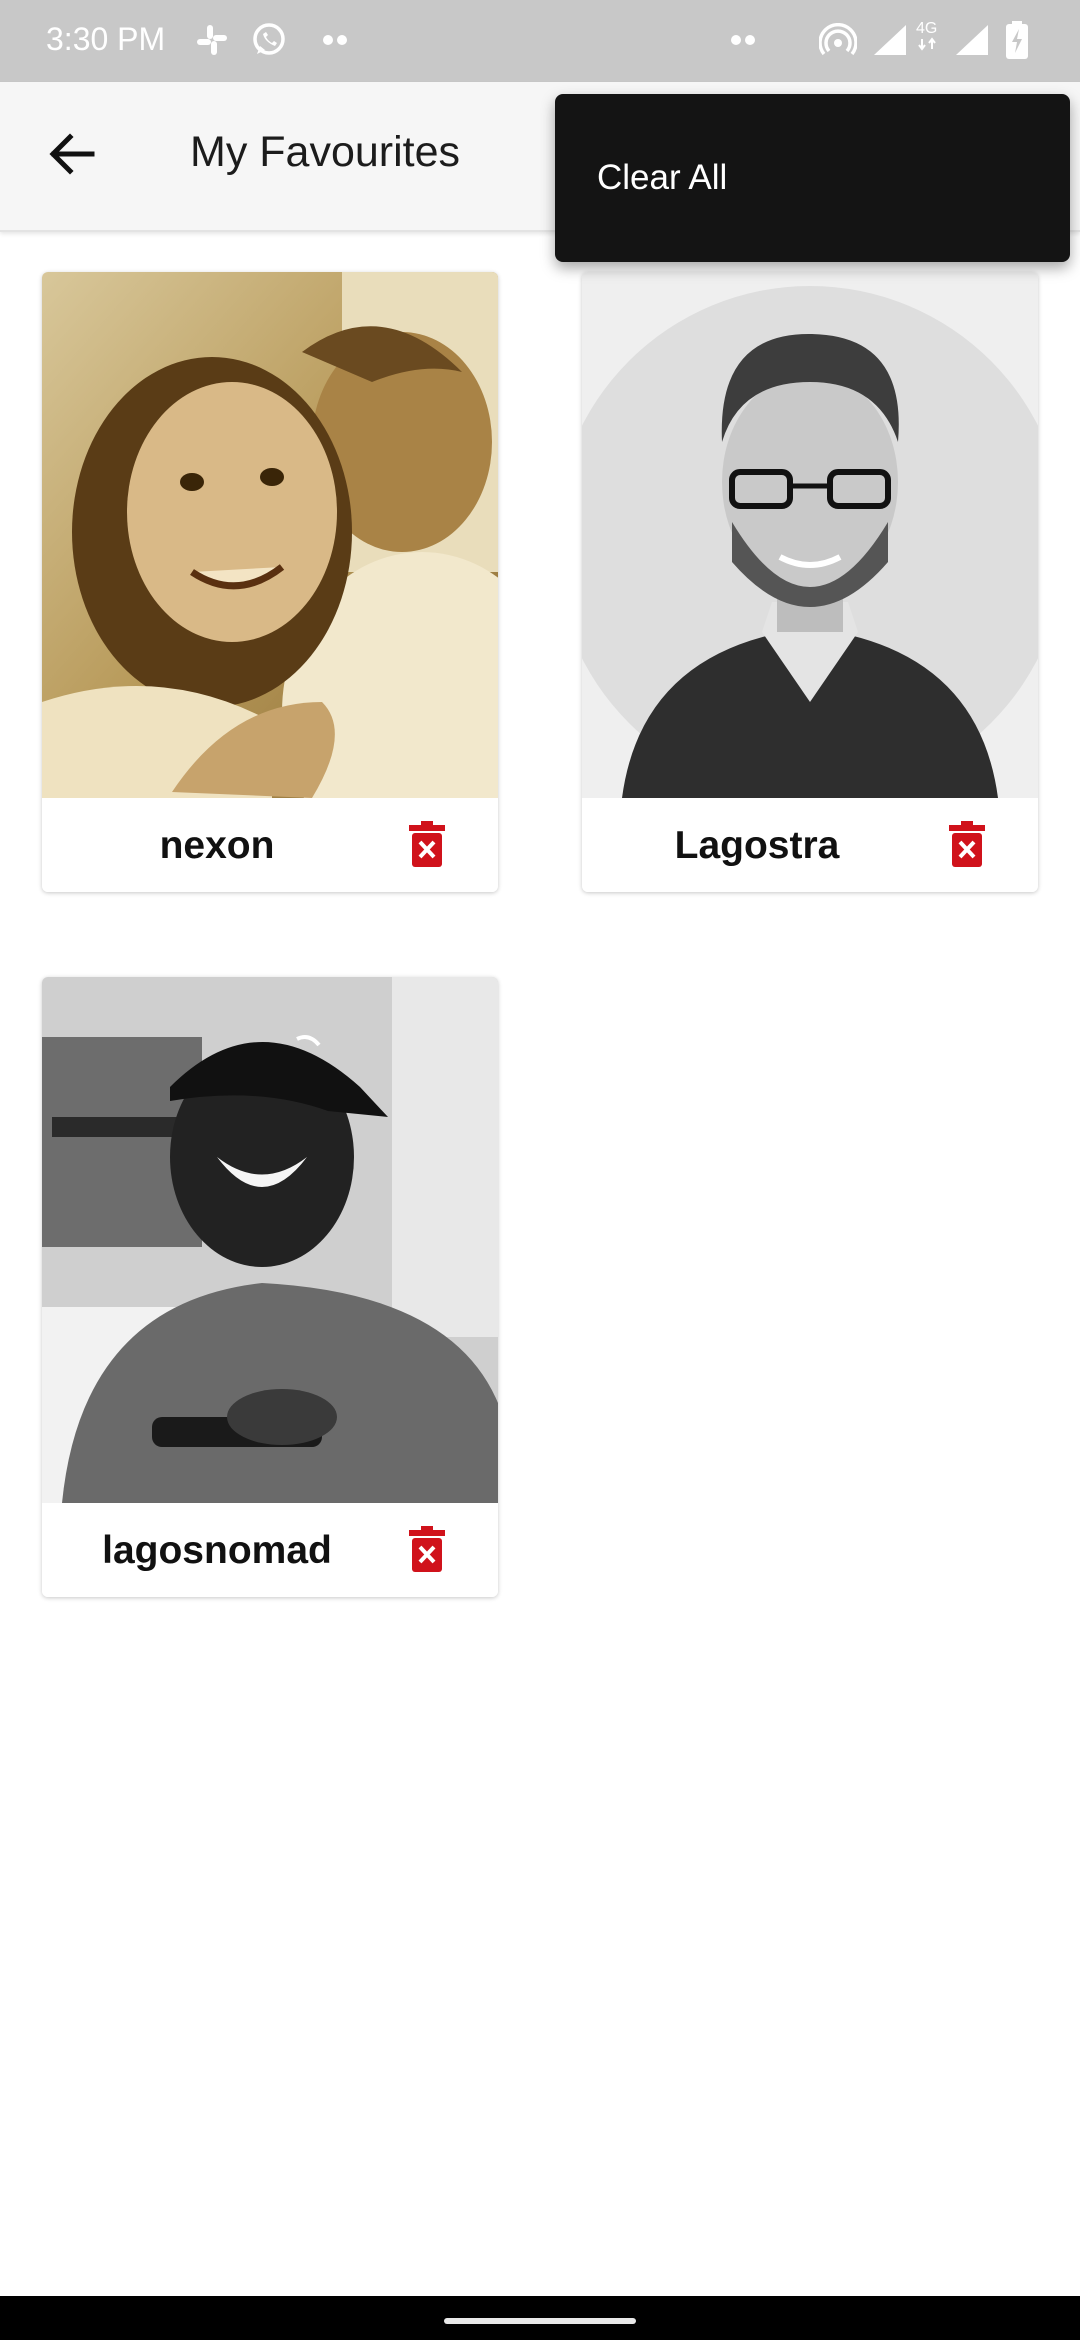  Describe the element at coordinates (540, 2321) in the screenshot. I see `home-indicator` at that location.